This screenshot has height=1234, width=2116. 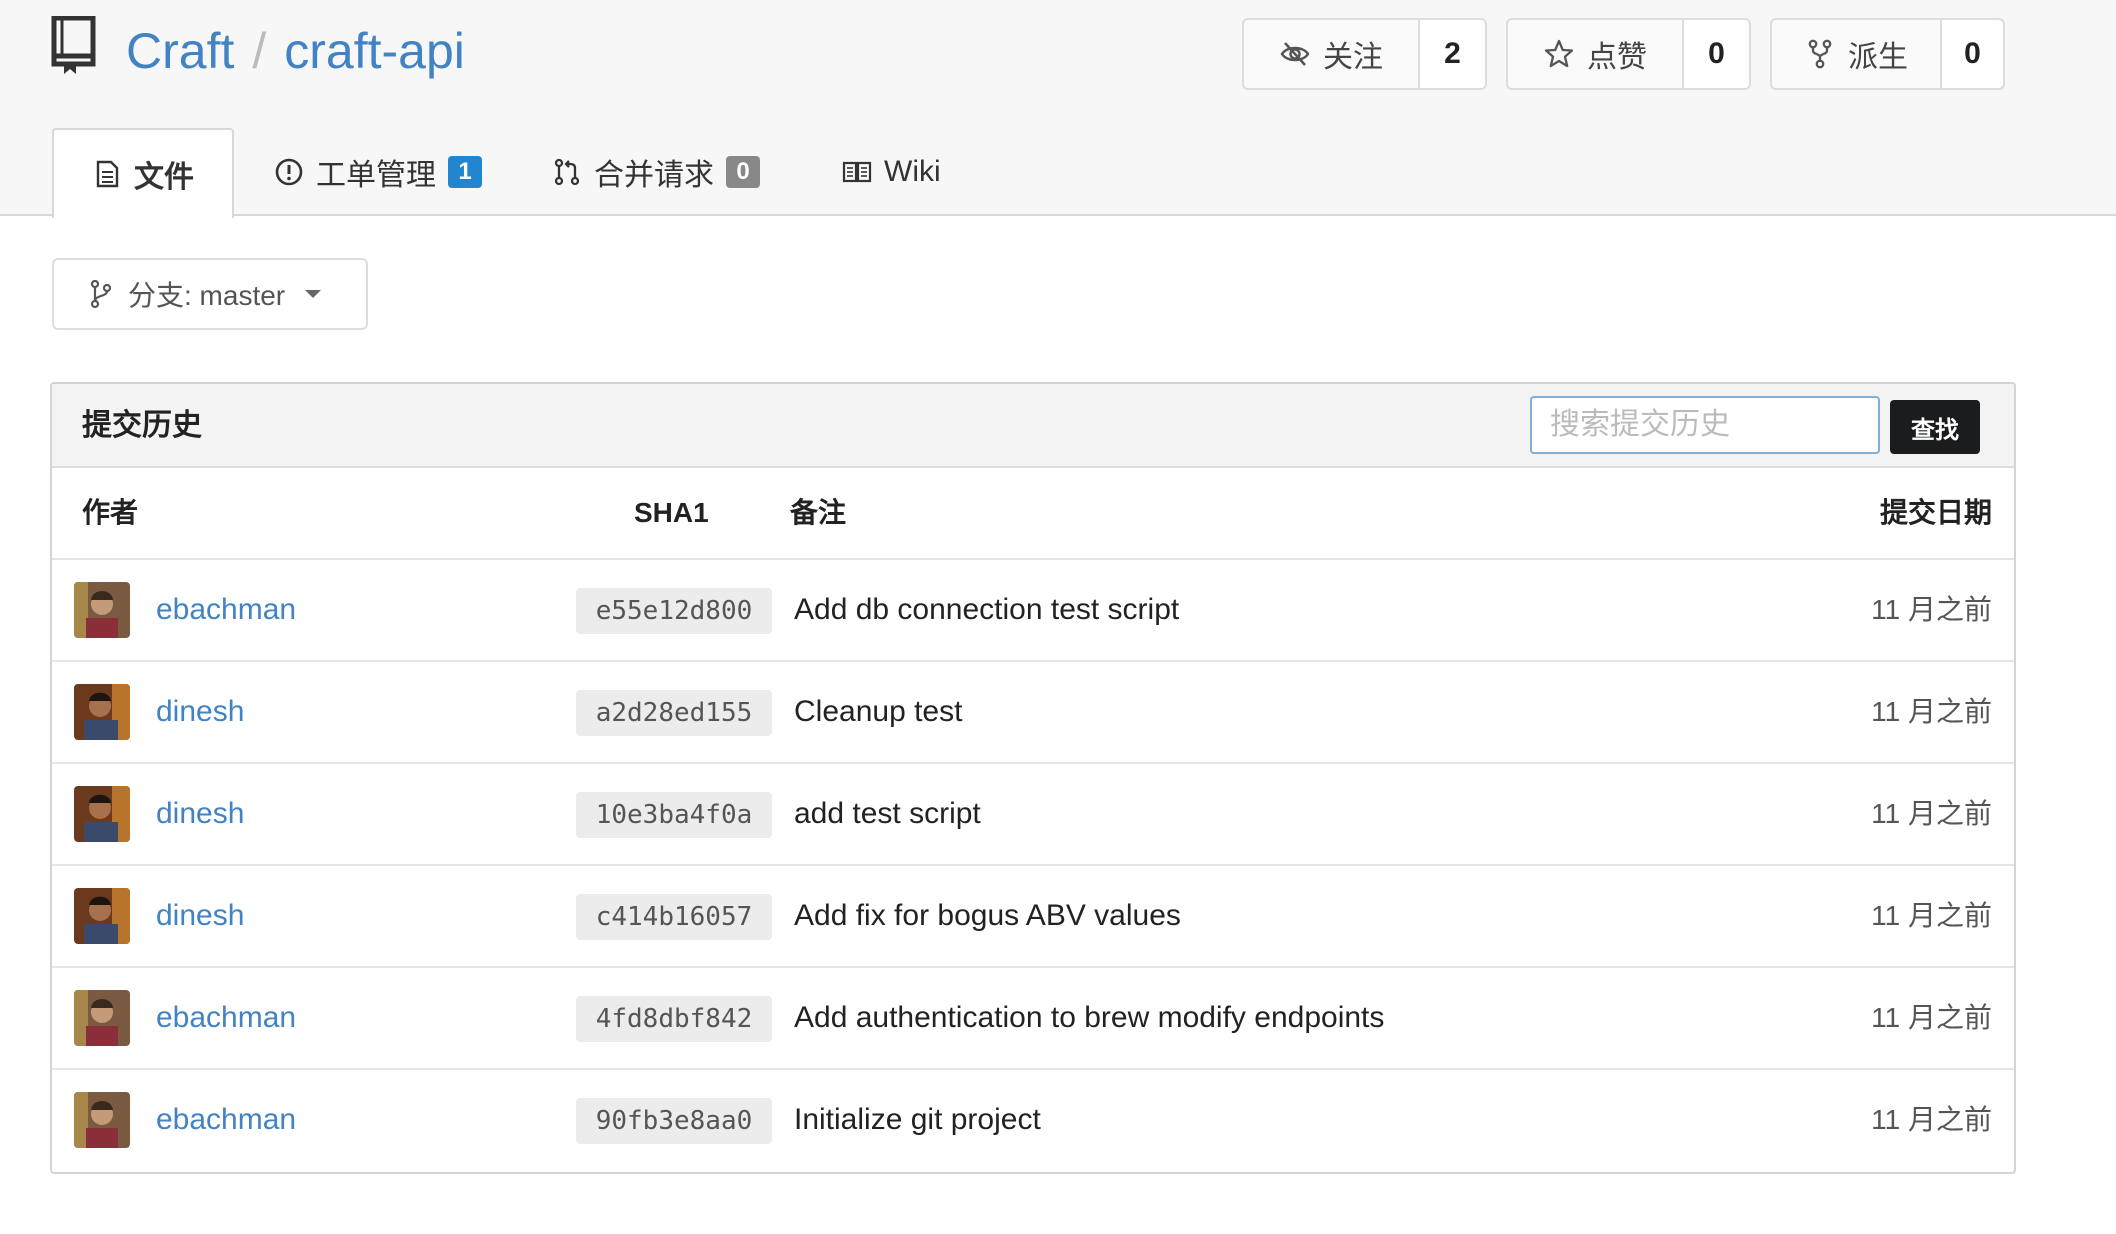 What do you see at coordinates (101, 294) in the screenshot?
I see `branch-icon` at bounding box center [101, 294].